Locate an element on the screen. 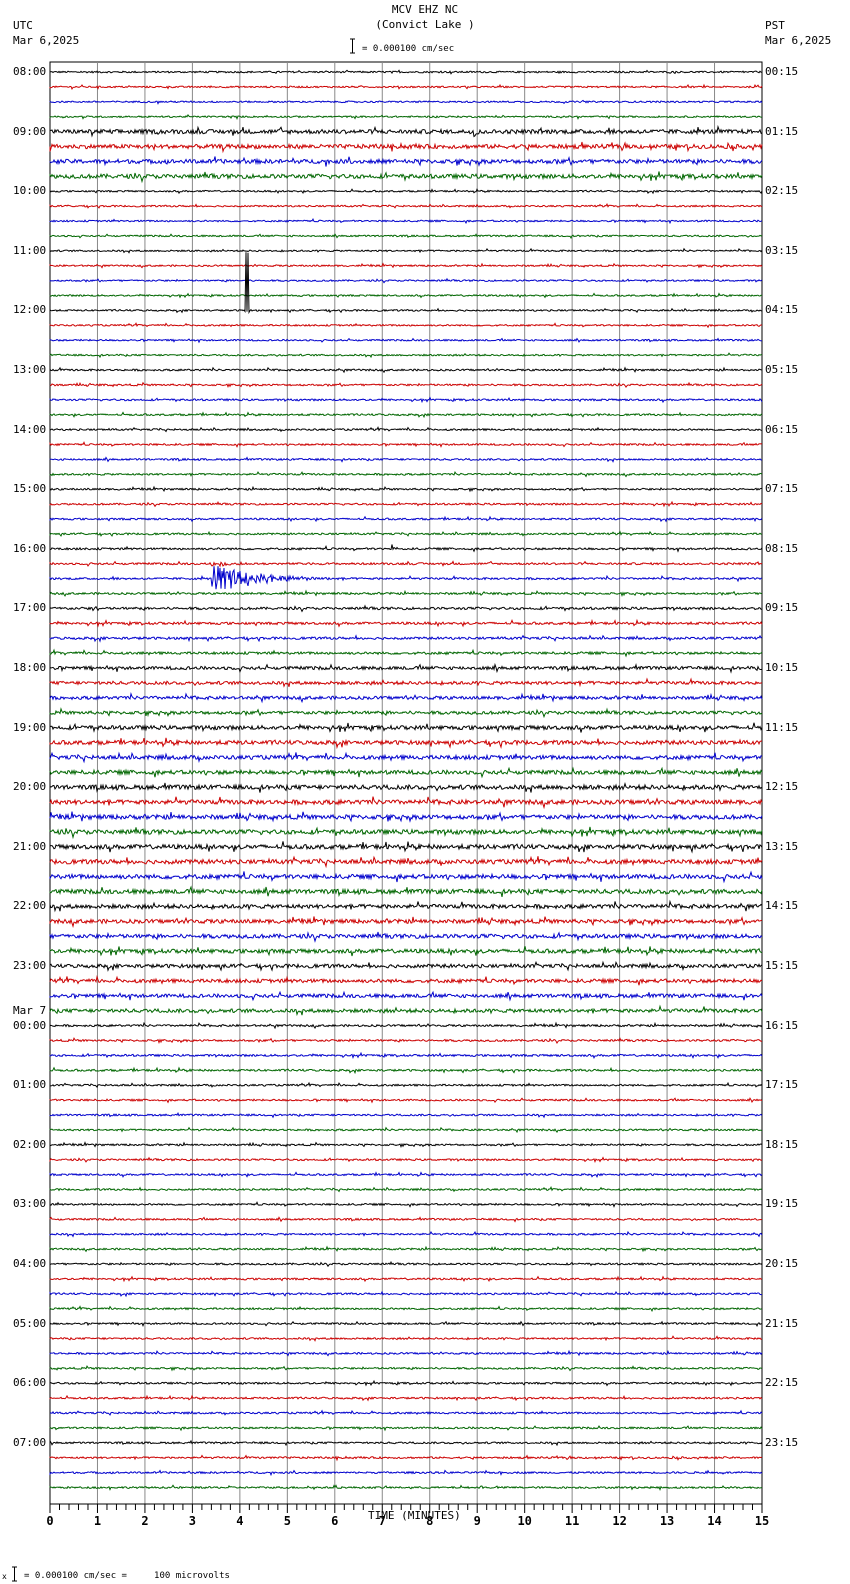 This screenshot has width=850, height=1584. pst-hour-label: 21:15 is located at coordinates (782, 1323).